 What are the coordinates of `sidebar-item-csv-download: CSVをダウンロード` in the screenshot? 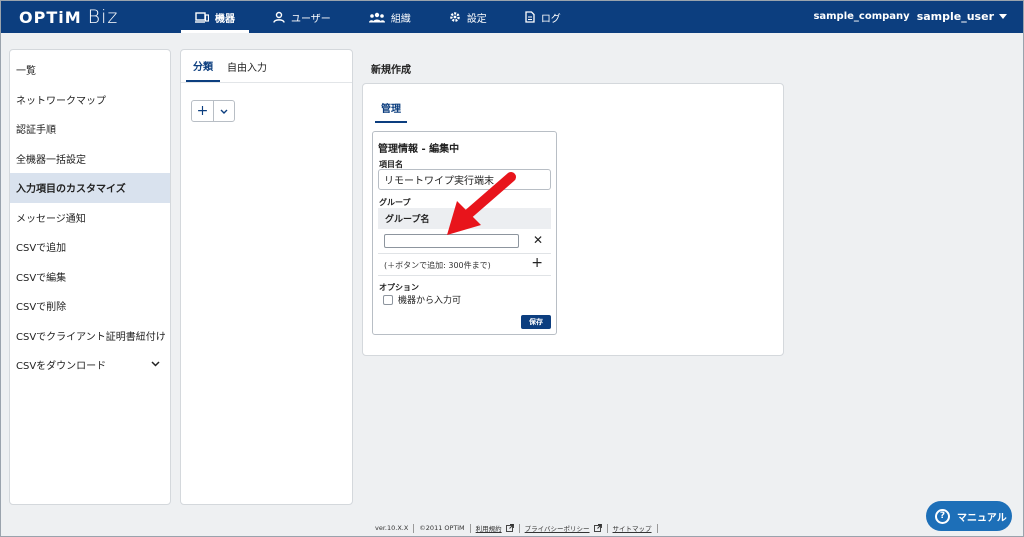 It's located at (90, 365).